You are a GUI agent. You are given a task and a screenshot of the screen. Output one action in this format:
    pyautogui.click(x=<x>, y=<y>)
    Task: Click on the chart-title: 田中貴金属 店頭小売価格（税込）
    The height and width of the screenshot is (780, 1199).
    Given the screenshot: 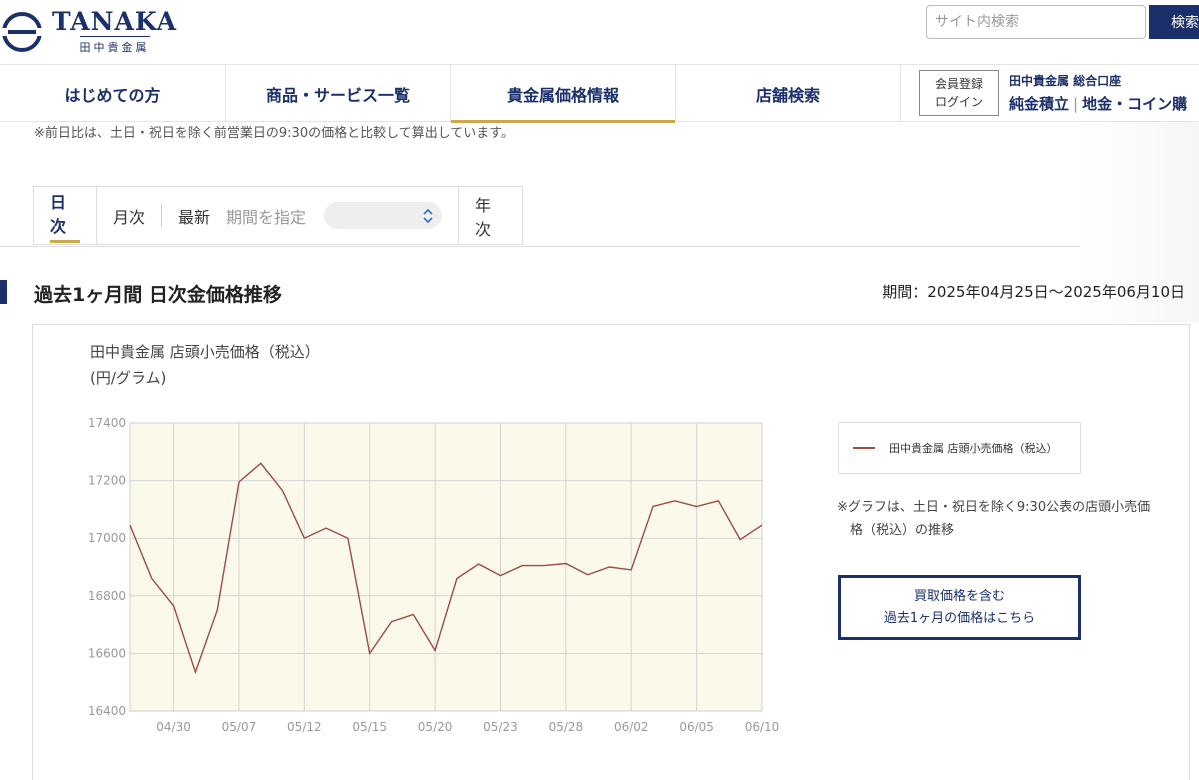 What is the action you would take?
    pyautogui.click(x=205, y=352)
    